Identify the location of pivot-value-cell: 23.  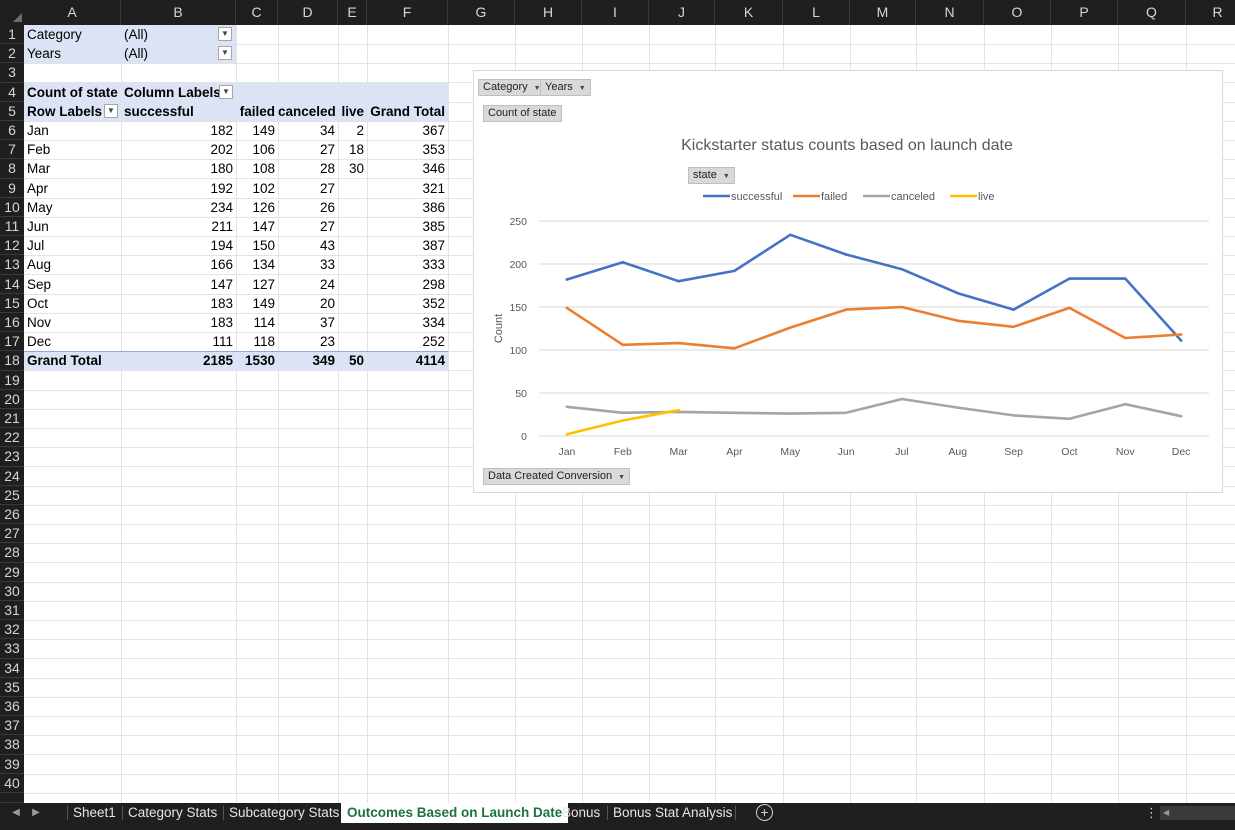
(308, 341).